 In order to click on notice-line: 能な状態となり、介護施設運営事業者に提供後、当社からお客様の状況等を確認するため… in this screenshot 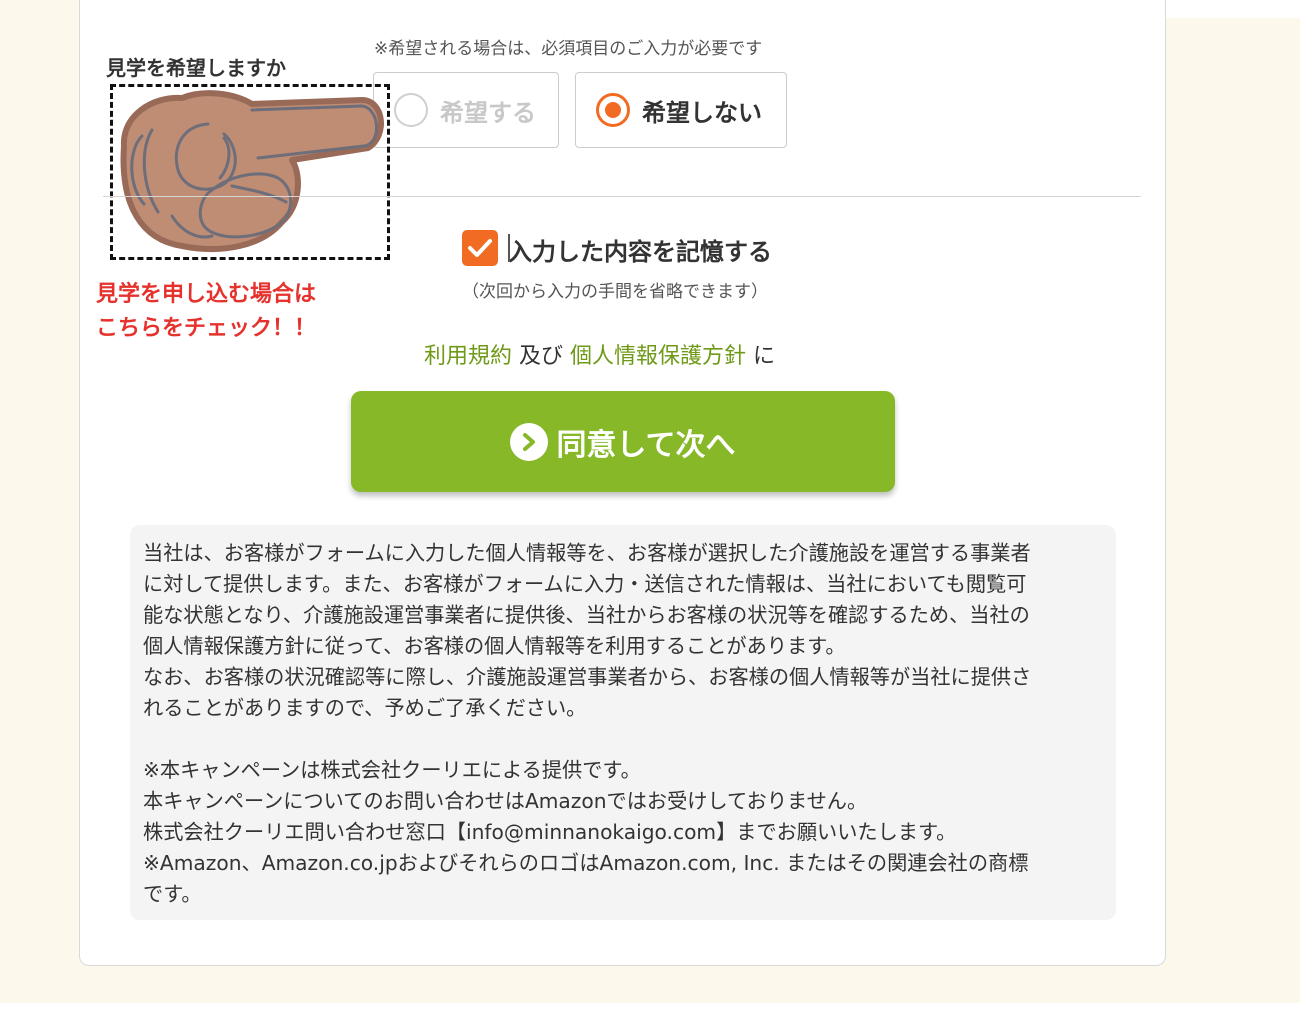, I will do `click(586, 615)`.